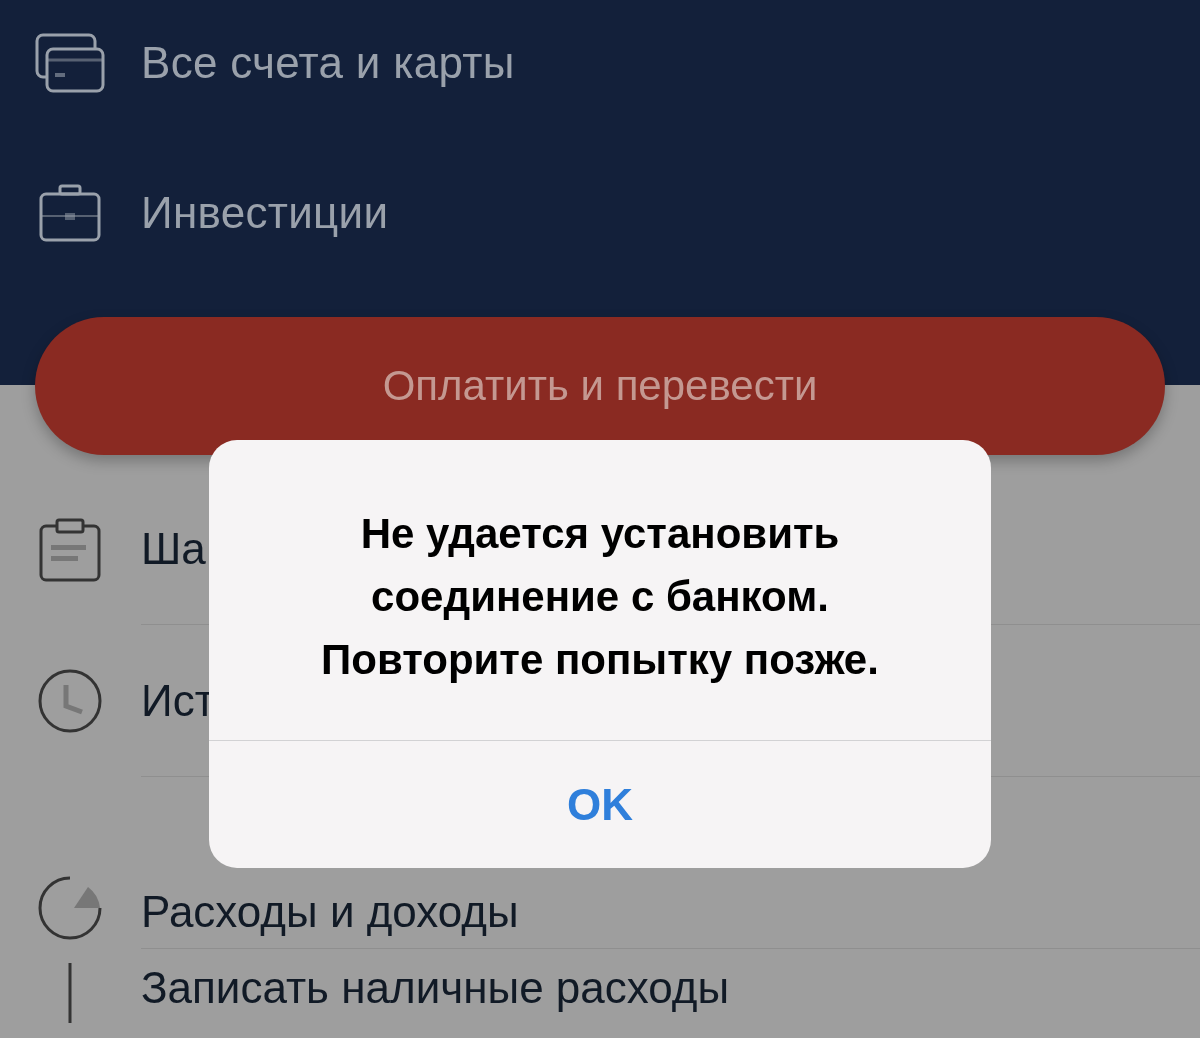 The height and width of the screenshot is (1038, 1200). Describe the element at coordinates (265, 213) in the screenshot. I see `menu-item: Инвестиции` at that location.